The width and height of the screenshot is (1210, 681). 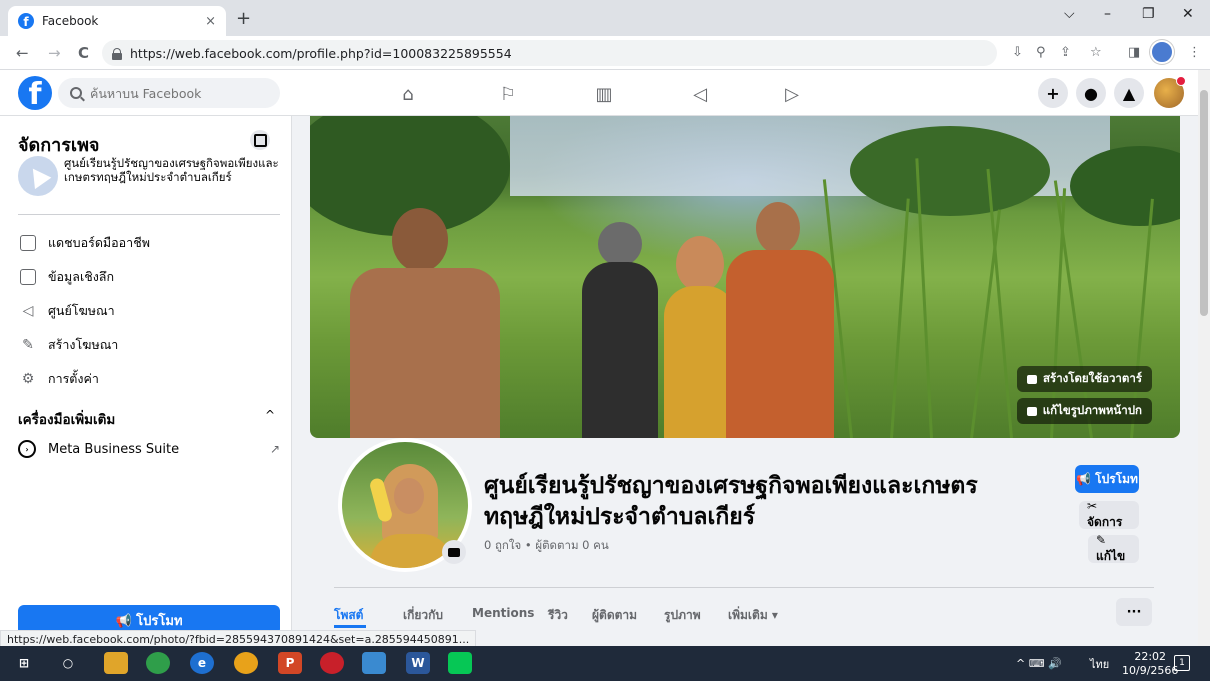 What do you see at coordinates (117, 21) in the screenshot?
I see `browser-tab: f Facebook ×` at bounding box center [117, 21].